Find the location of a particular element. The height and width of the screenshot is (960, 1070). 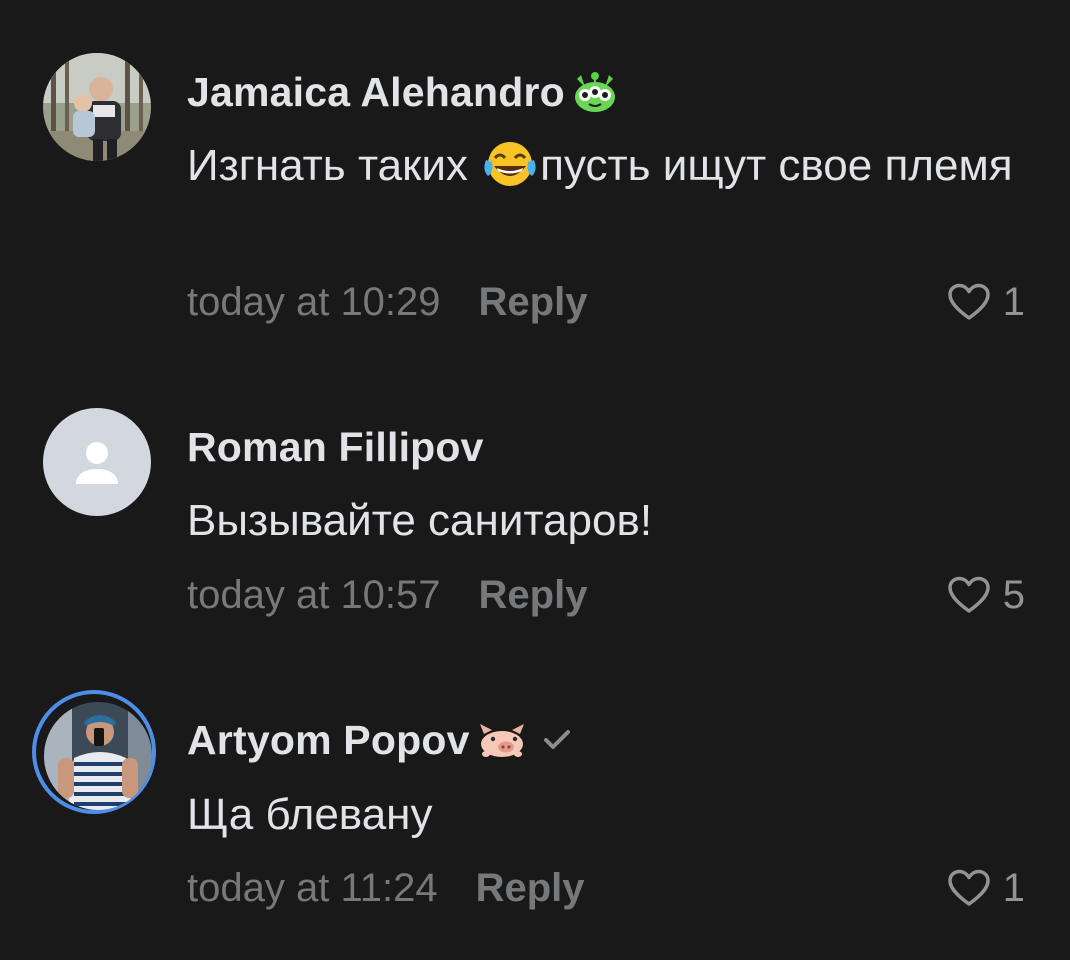

story-ring is located at coordinates (94, 752).